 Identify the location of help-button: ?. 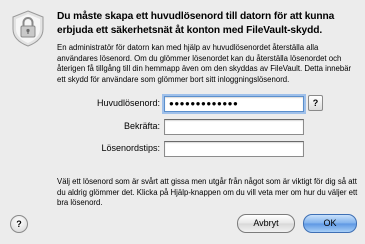
(19, 224).